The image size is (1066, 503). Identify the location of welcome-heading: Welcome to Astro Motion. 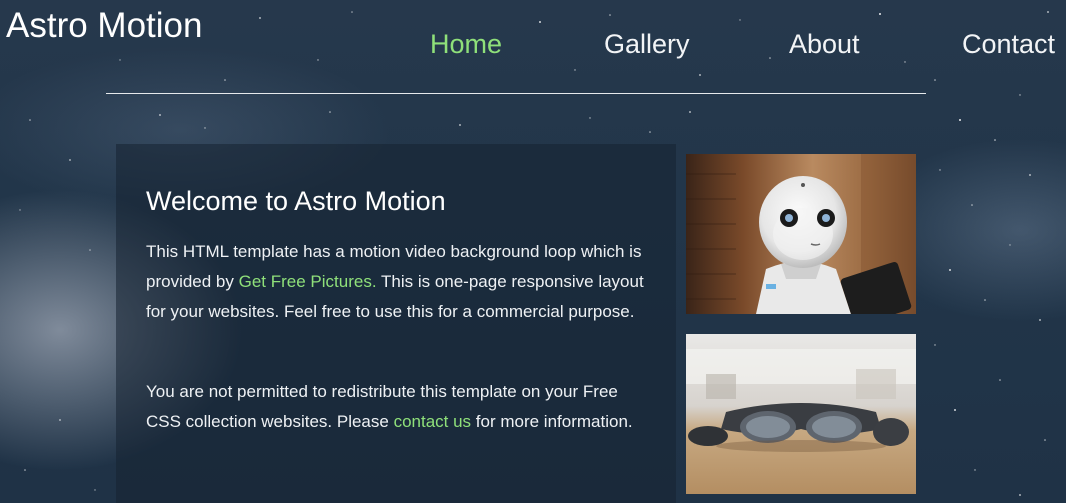
(296, 201).